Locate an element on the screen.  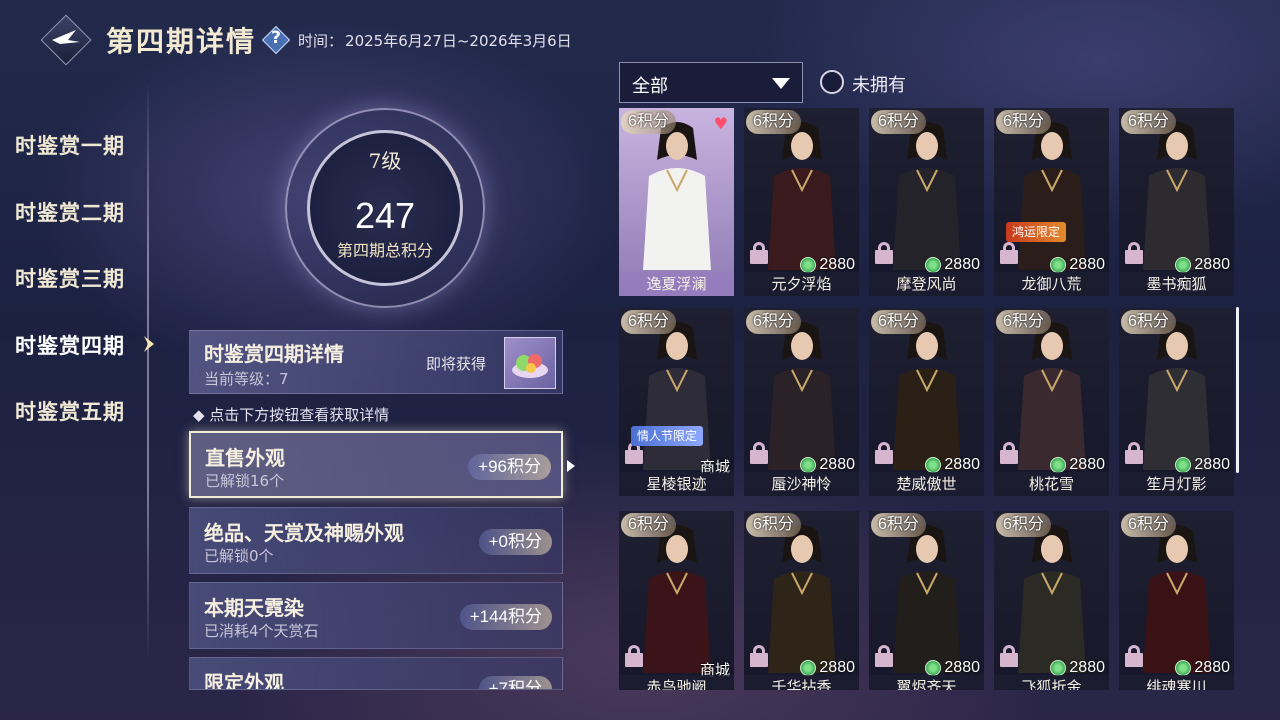
upcoming-reward-label: 即将获得 is located at coordinates (456, 364).